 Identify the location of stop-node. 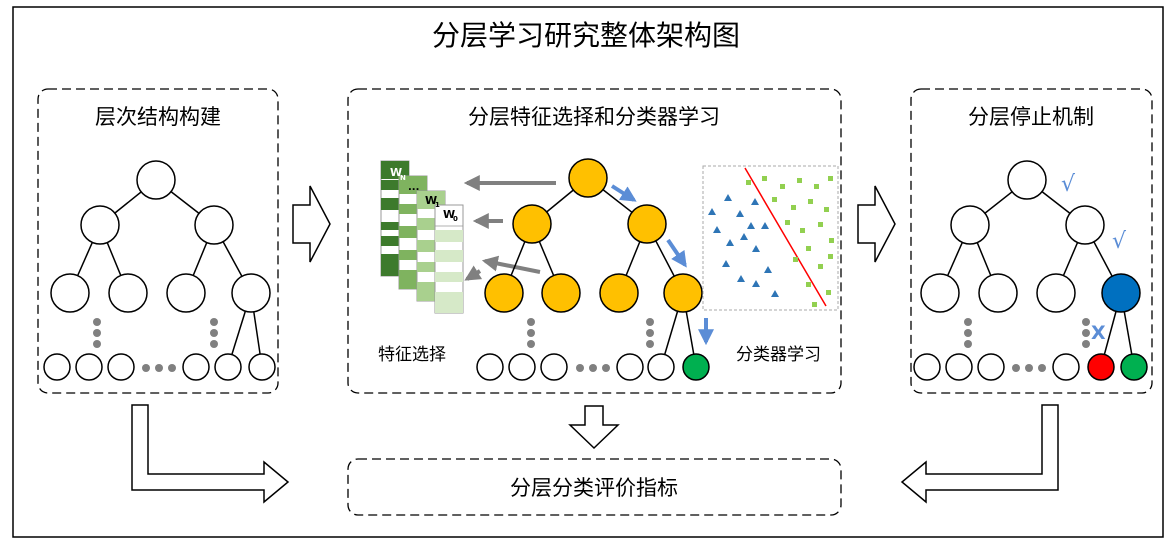
(1121, 293).